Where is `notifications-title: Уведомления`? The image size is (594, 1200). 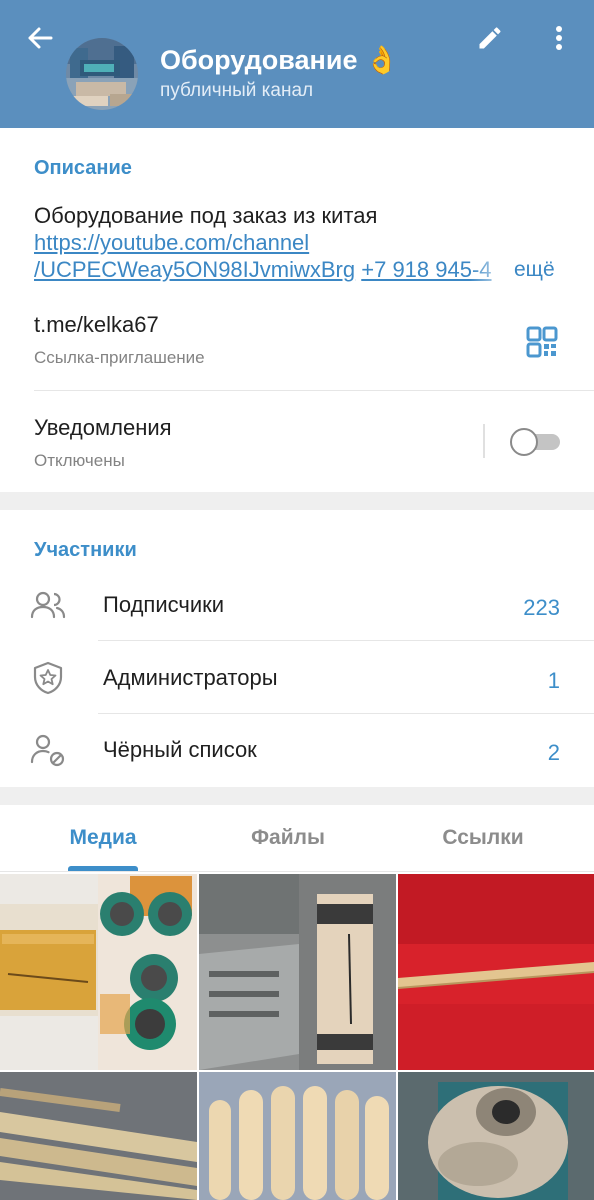
notifications-title: Уведомления is located at coordinates (103, 427).